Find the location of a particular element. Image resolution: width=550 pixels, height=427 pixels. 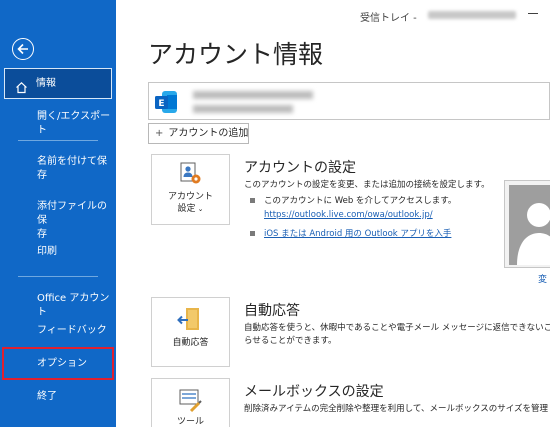

profile-picture is located at coordinates (527, 224).